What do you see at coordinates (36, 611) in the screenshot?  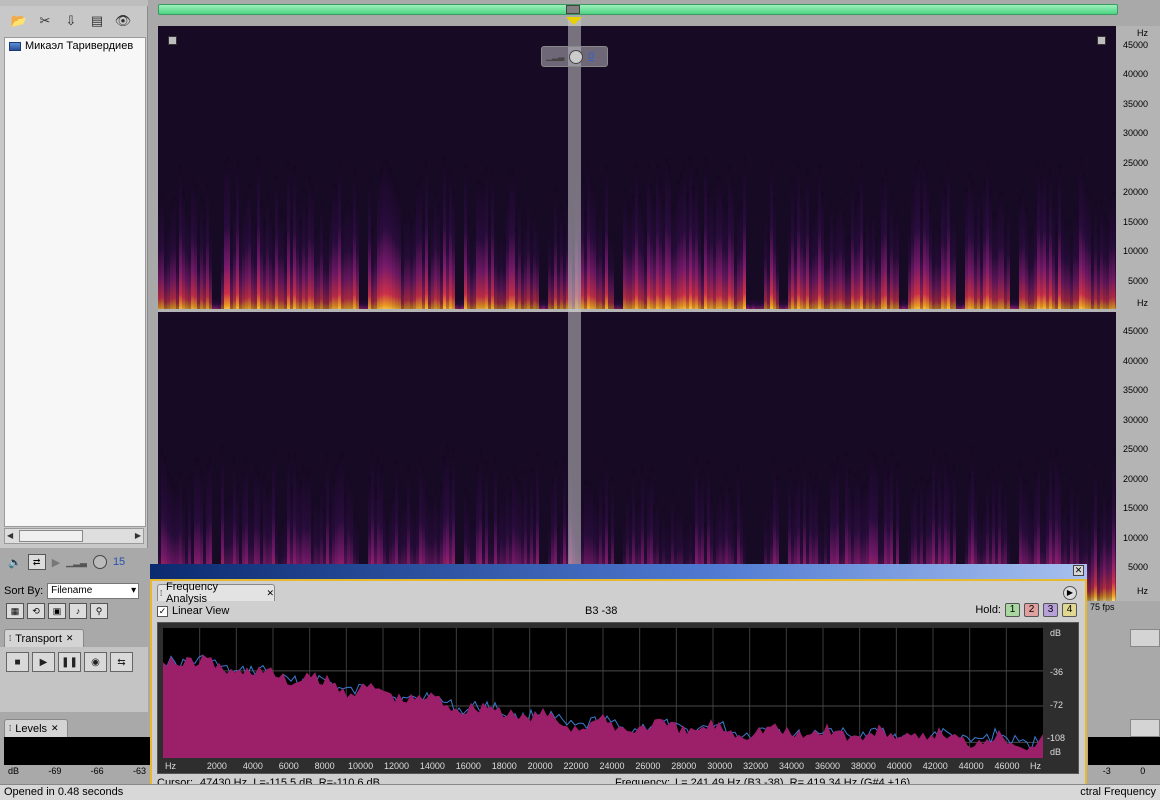 I see `show-loops-icon: ⟲` at bounding box center [36, 611].